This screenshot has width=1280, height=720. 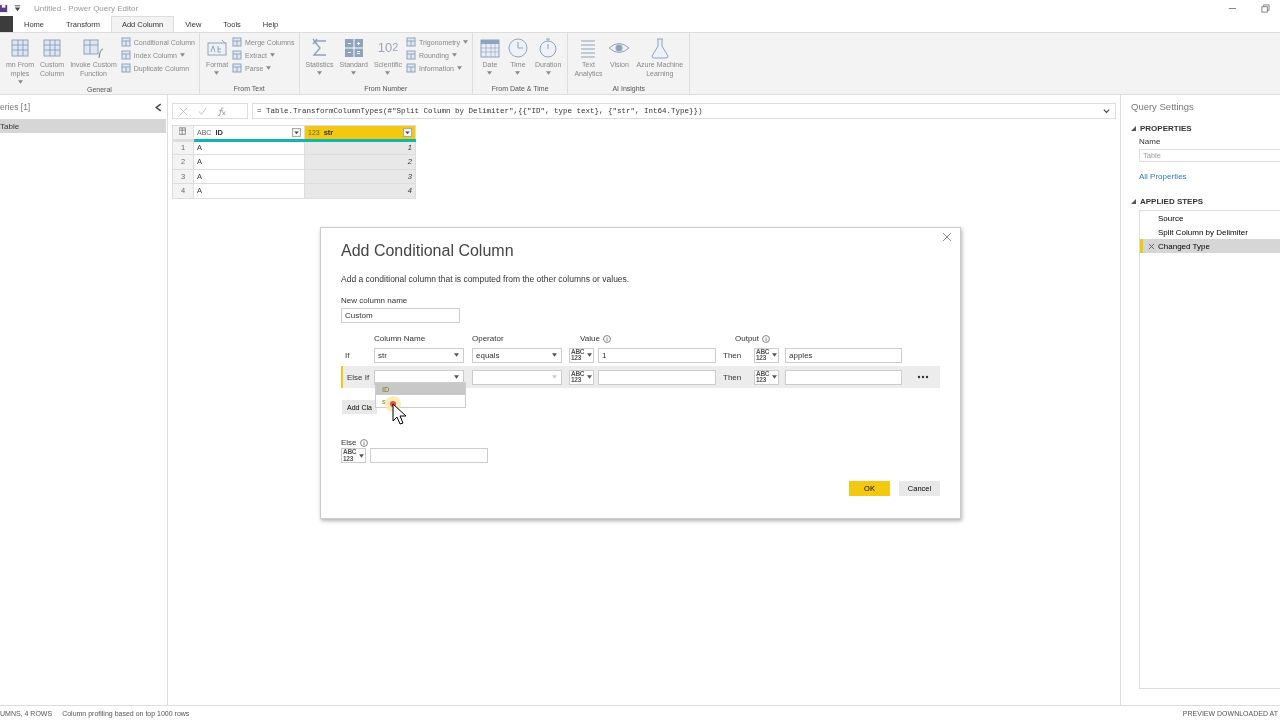 What do you see at coordinates (1166, 128) in the screenshot?
I see `section-heading: PROPERTIES` at bounding box center [1166, 128].